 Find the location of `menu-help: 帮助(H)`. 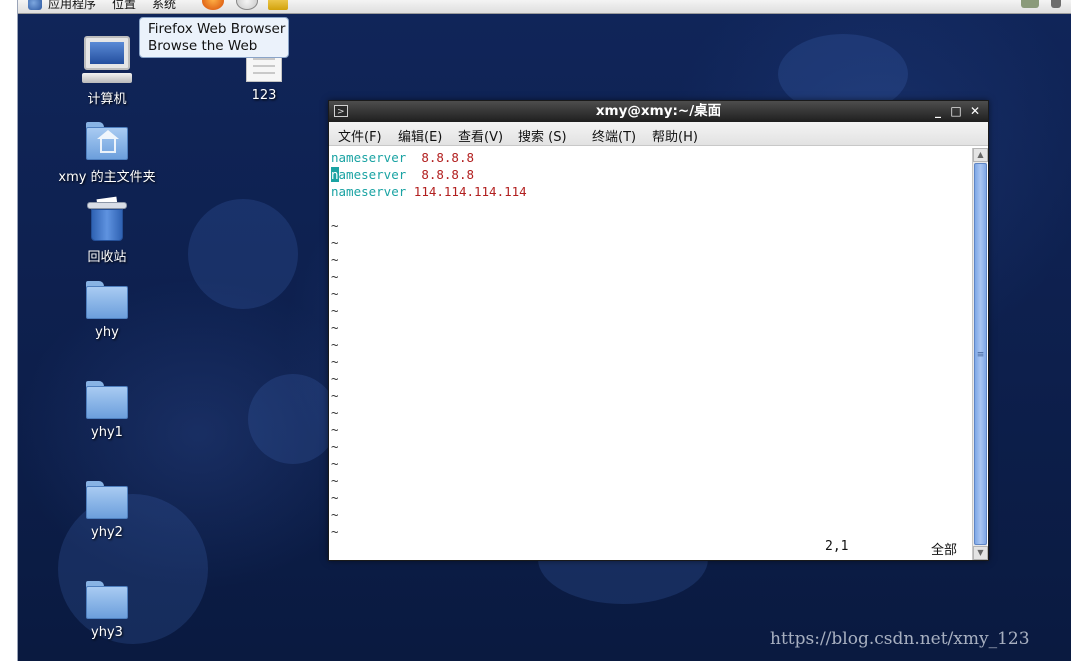

menu-help: 帮助(H) is located at coordinates (675, 135).